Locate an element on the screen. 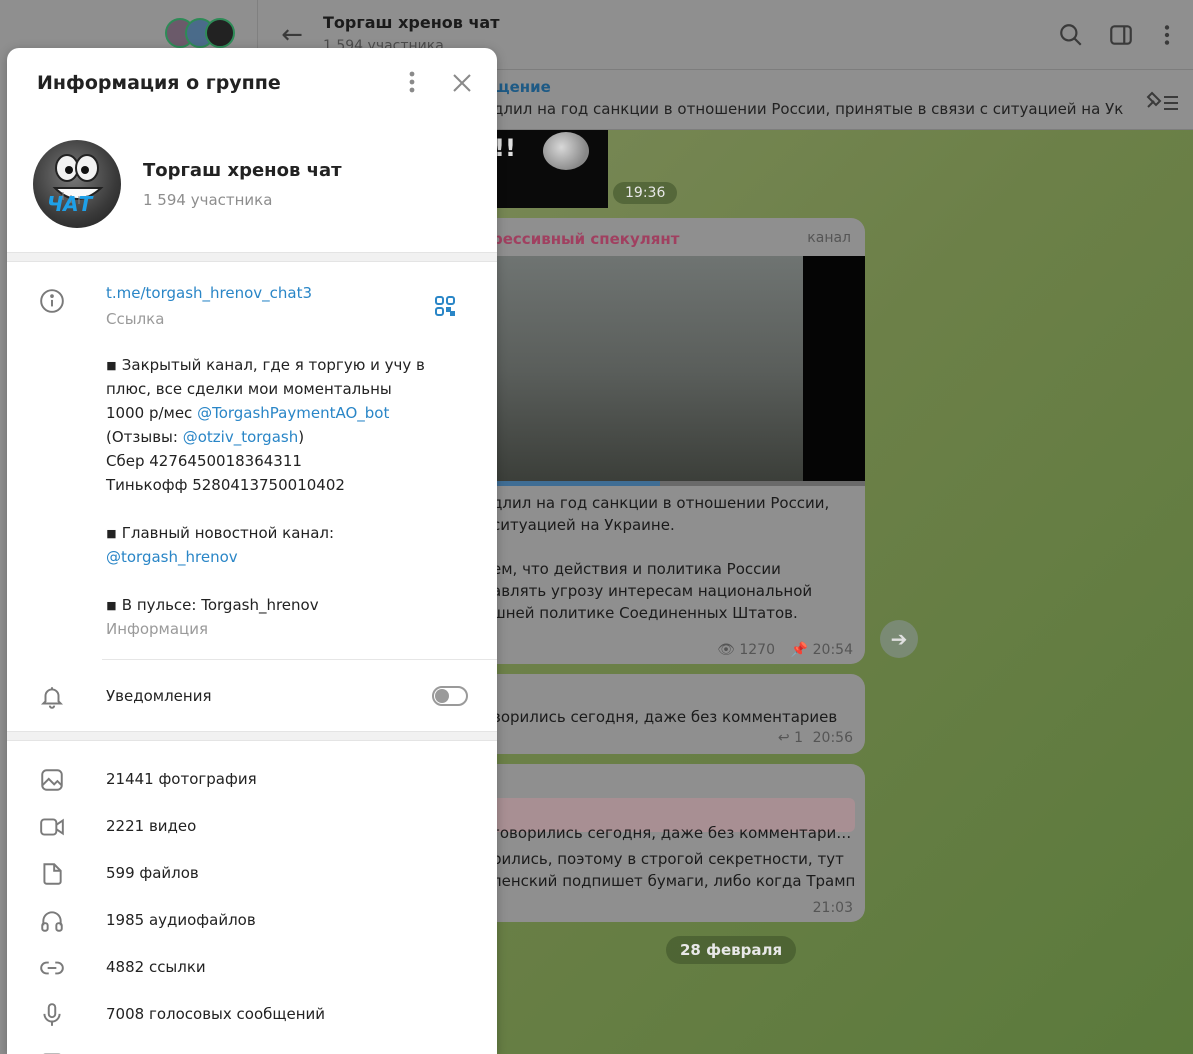  toggle-knob is located at coordinates (442, 696).